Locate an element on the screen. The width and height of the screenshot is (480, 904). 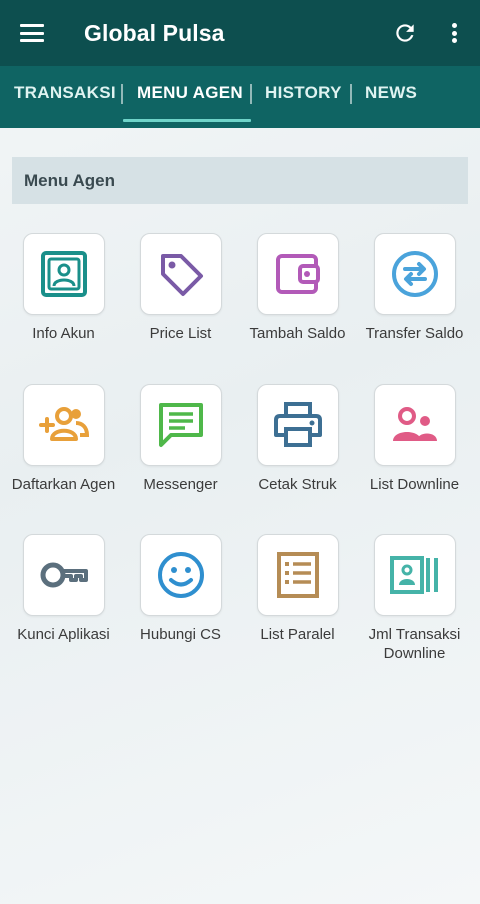
menu-item-messenger: Messenger is located at coordinates (180, 439).